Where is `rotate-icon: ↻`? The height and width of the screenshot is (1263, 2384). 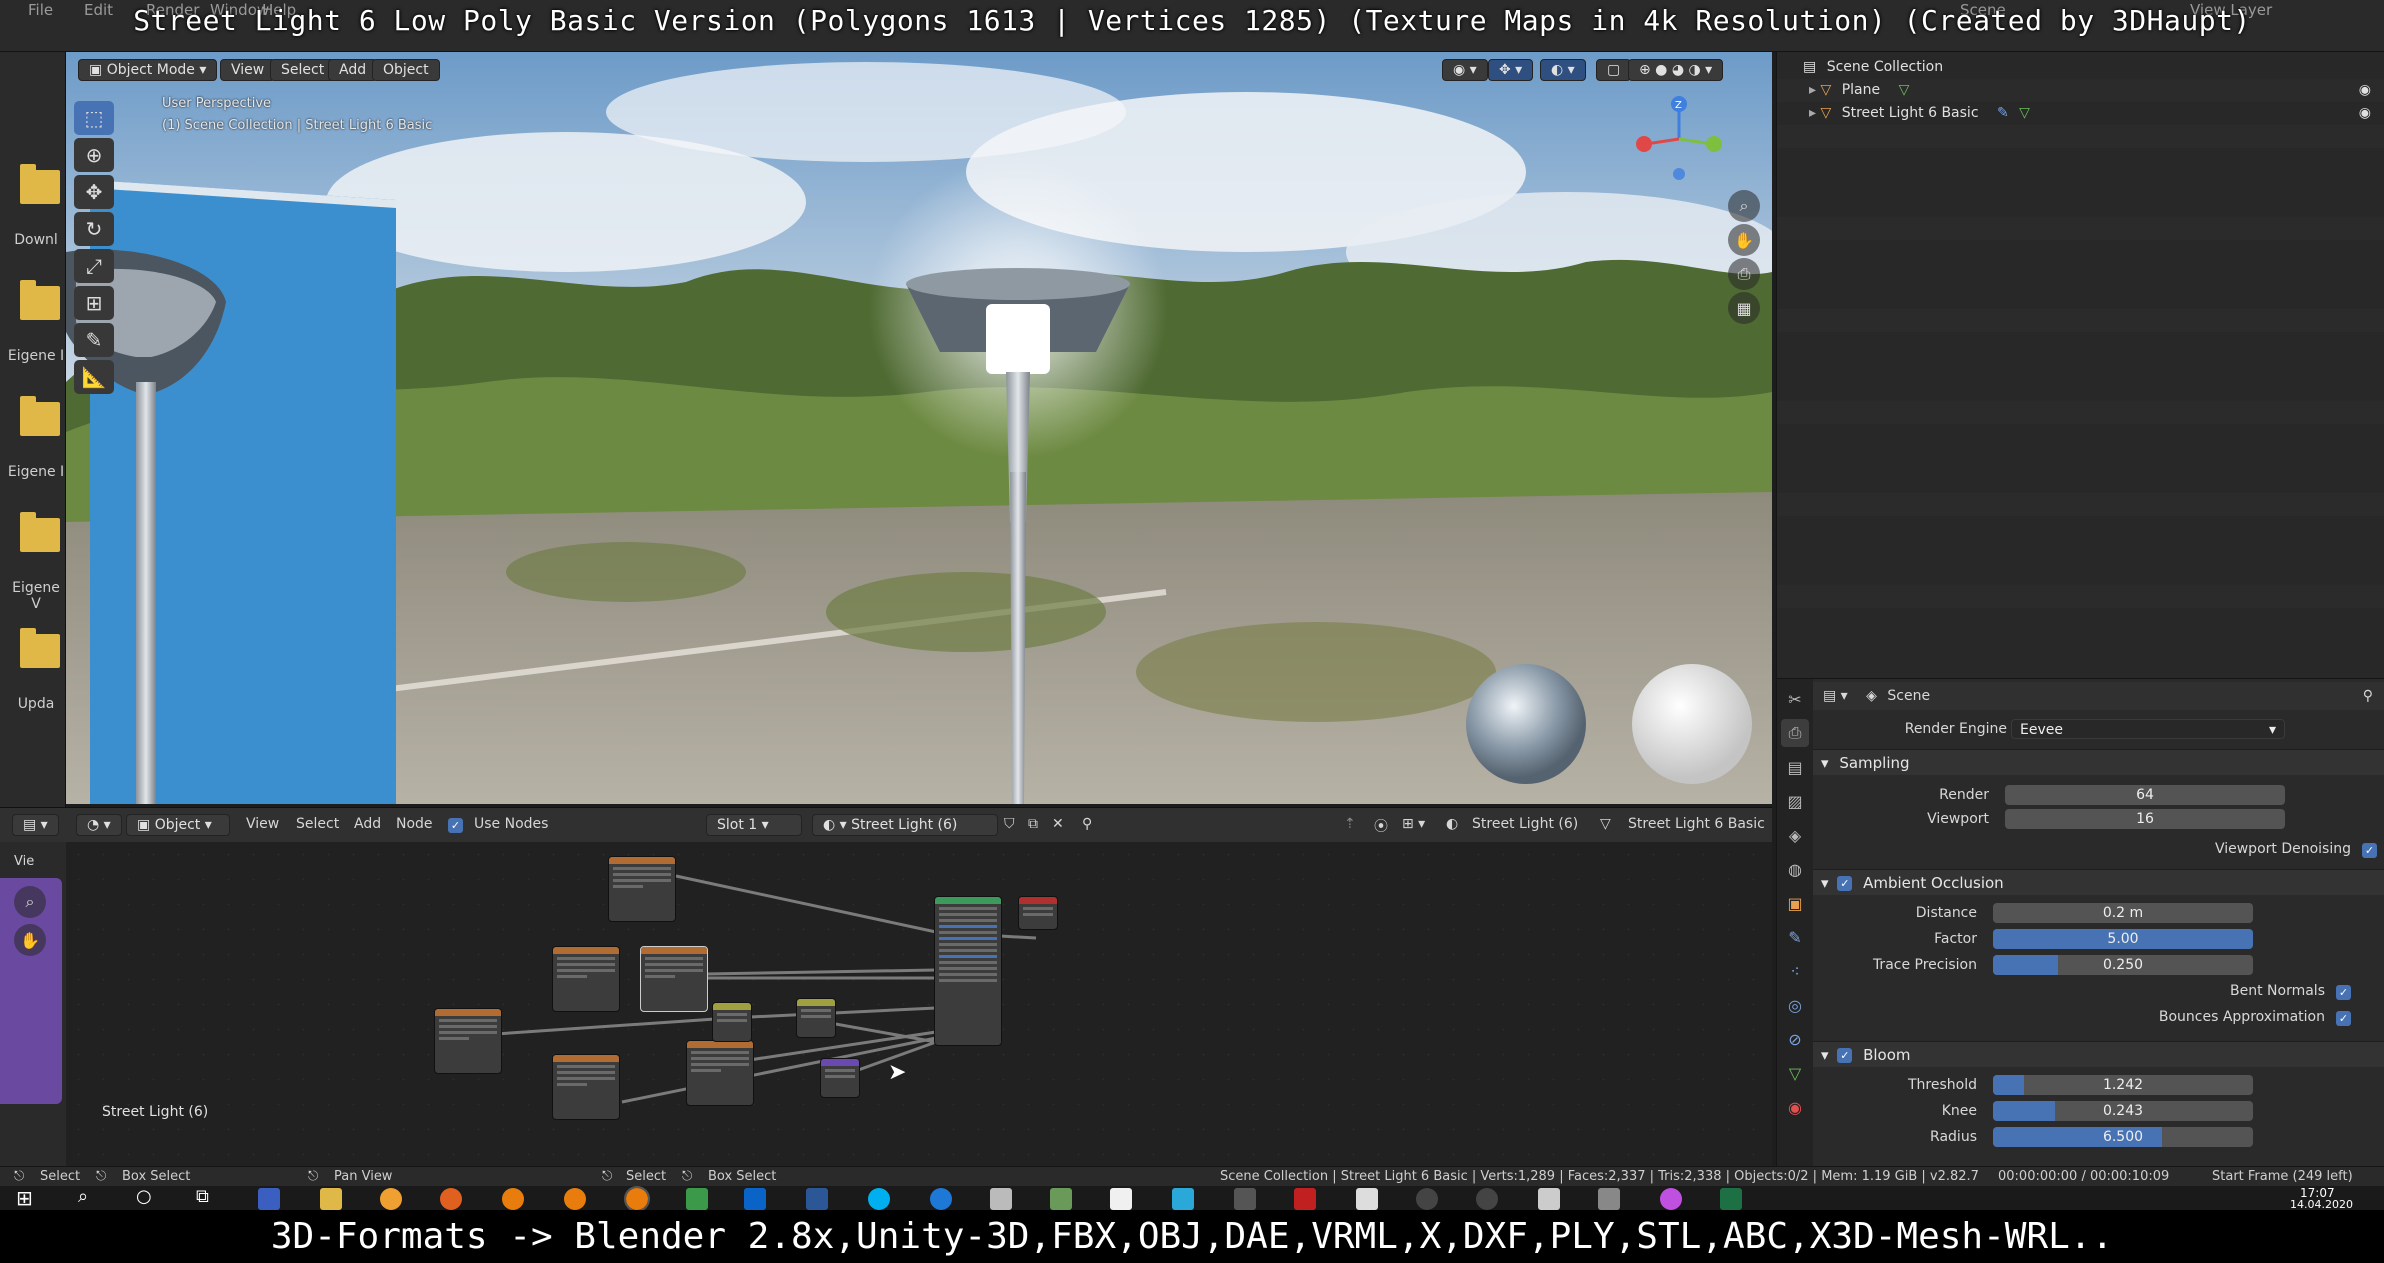
rotate-icon: ↻ is located at coordinates (94, 229).